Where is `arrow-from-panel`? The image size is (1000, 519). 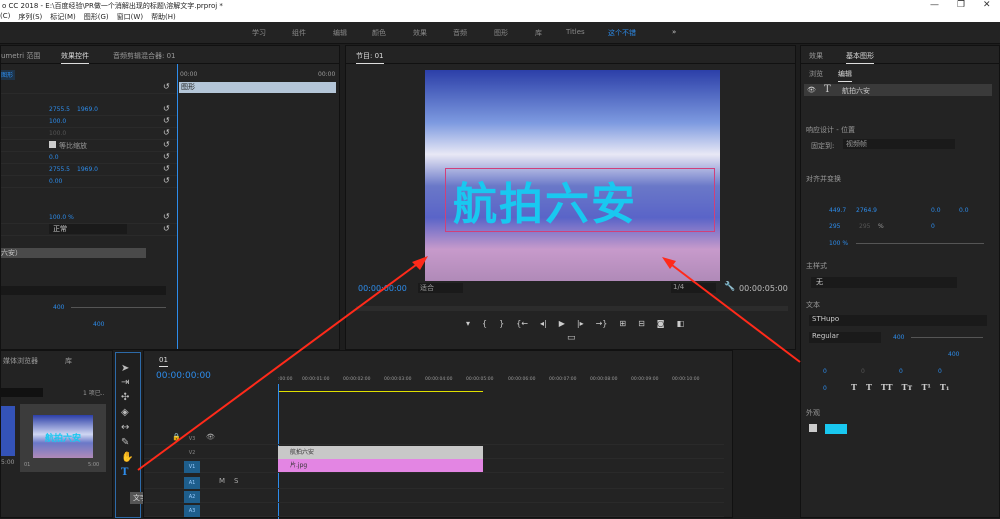 arrow-from-panel is located at coordinates (734, 312).